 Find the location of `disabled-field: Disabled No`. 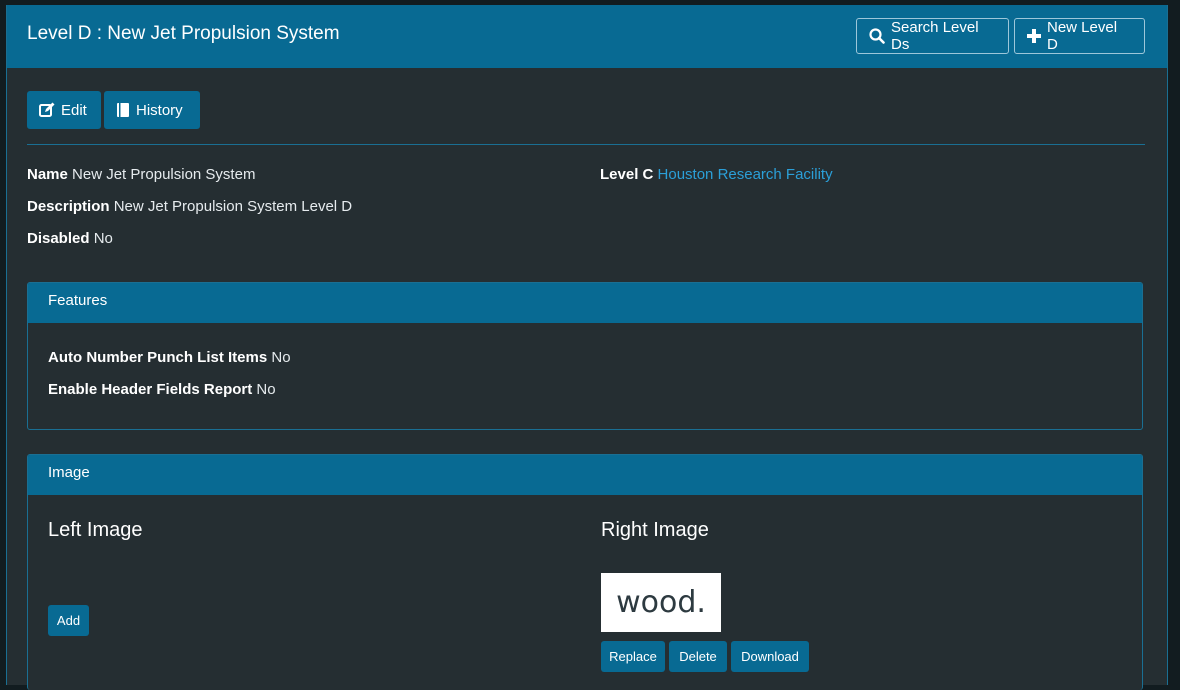

disabled-field: Disabled No is located at coordinates (70, 238).